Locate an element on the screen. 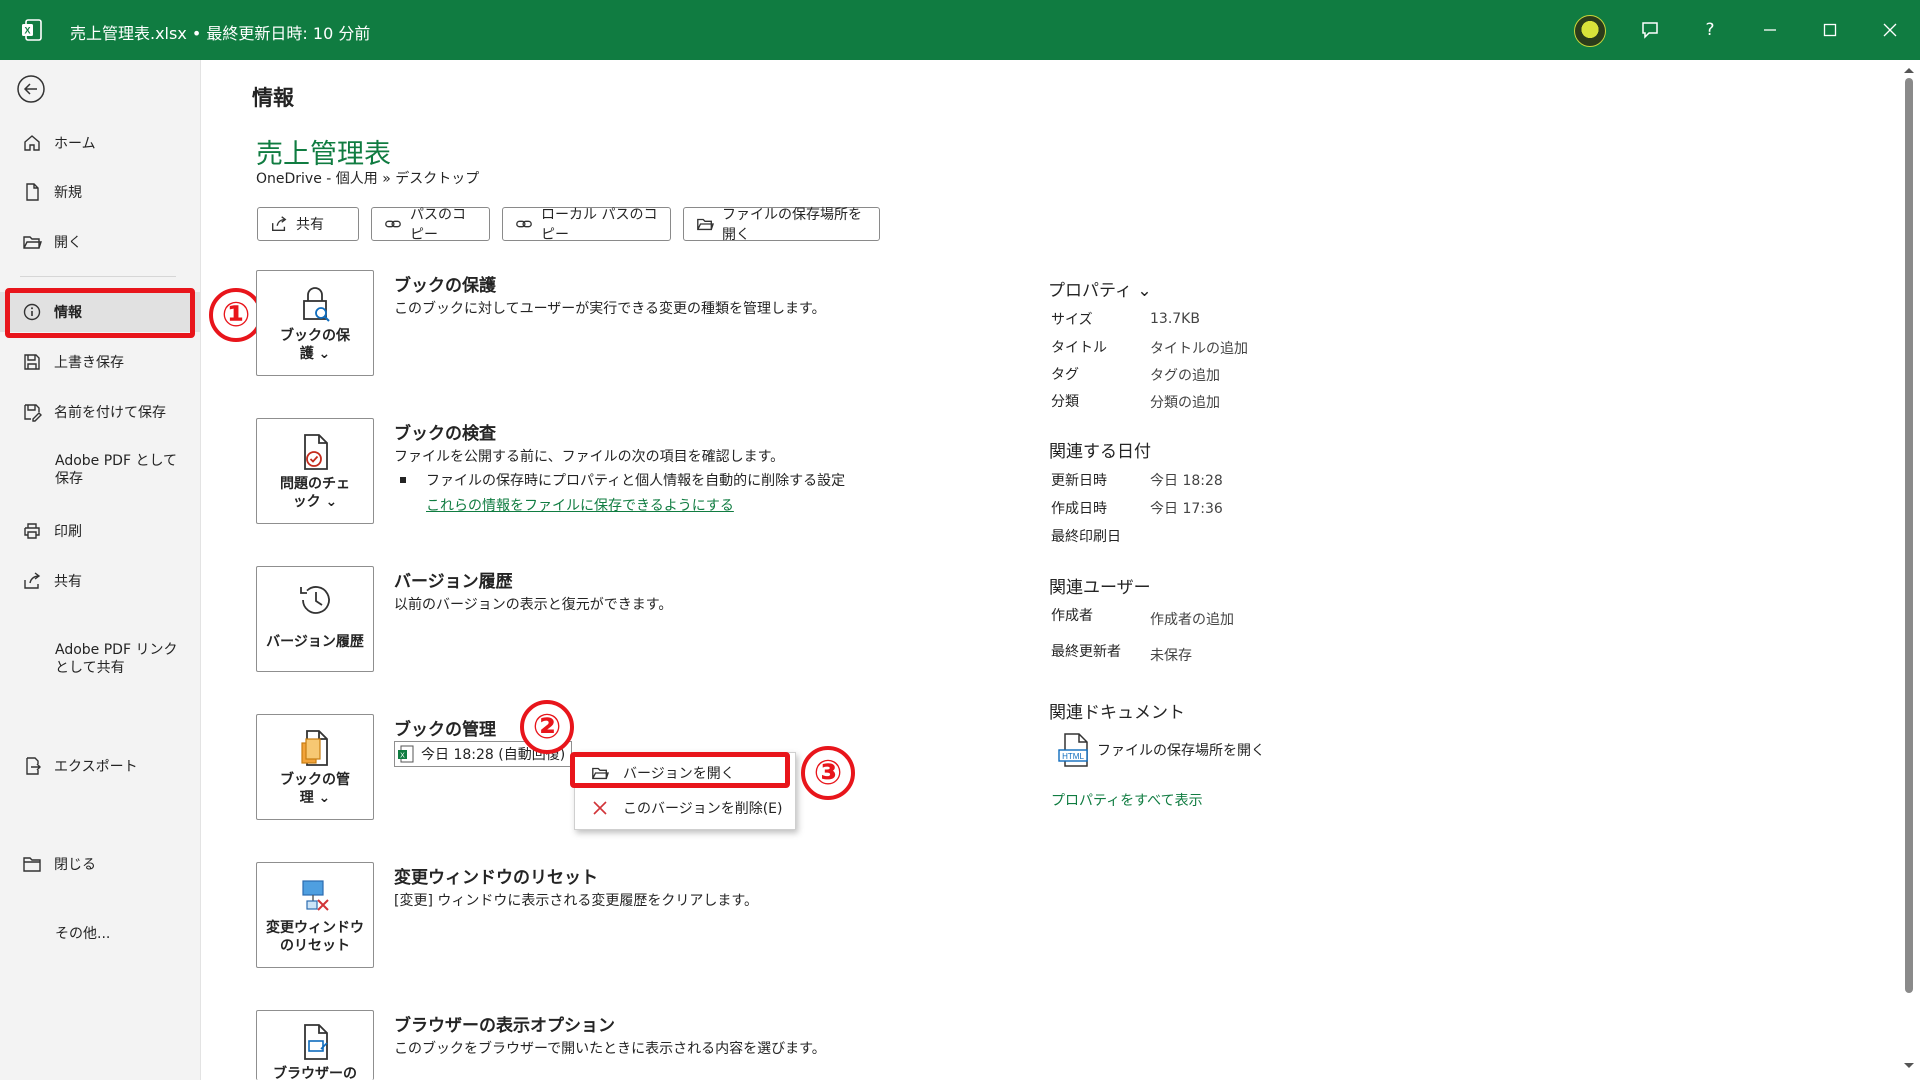 The height and width of the screenshot is (1083, 1920). created-label: 作成日時 is located at coordinates (1079, 509).